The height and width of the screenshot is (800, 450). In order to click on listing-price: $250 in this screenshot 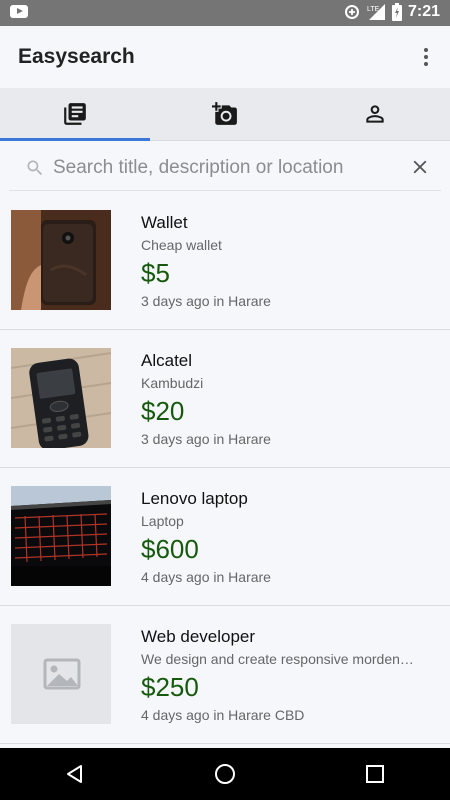, I will do `click(170, 687)`.